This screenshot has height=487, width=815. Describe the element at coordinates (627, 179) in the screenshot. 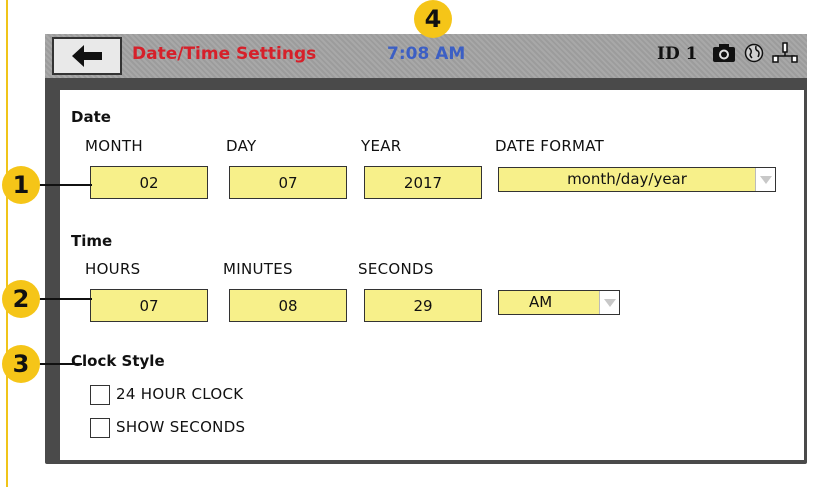

I see `date-format-value: month/day/year` at that location.